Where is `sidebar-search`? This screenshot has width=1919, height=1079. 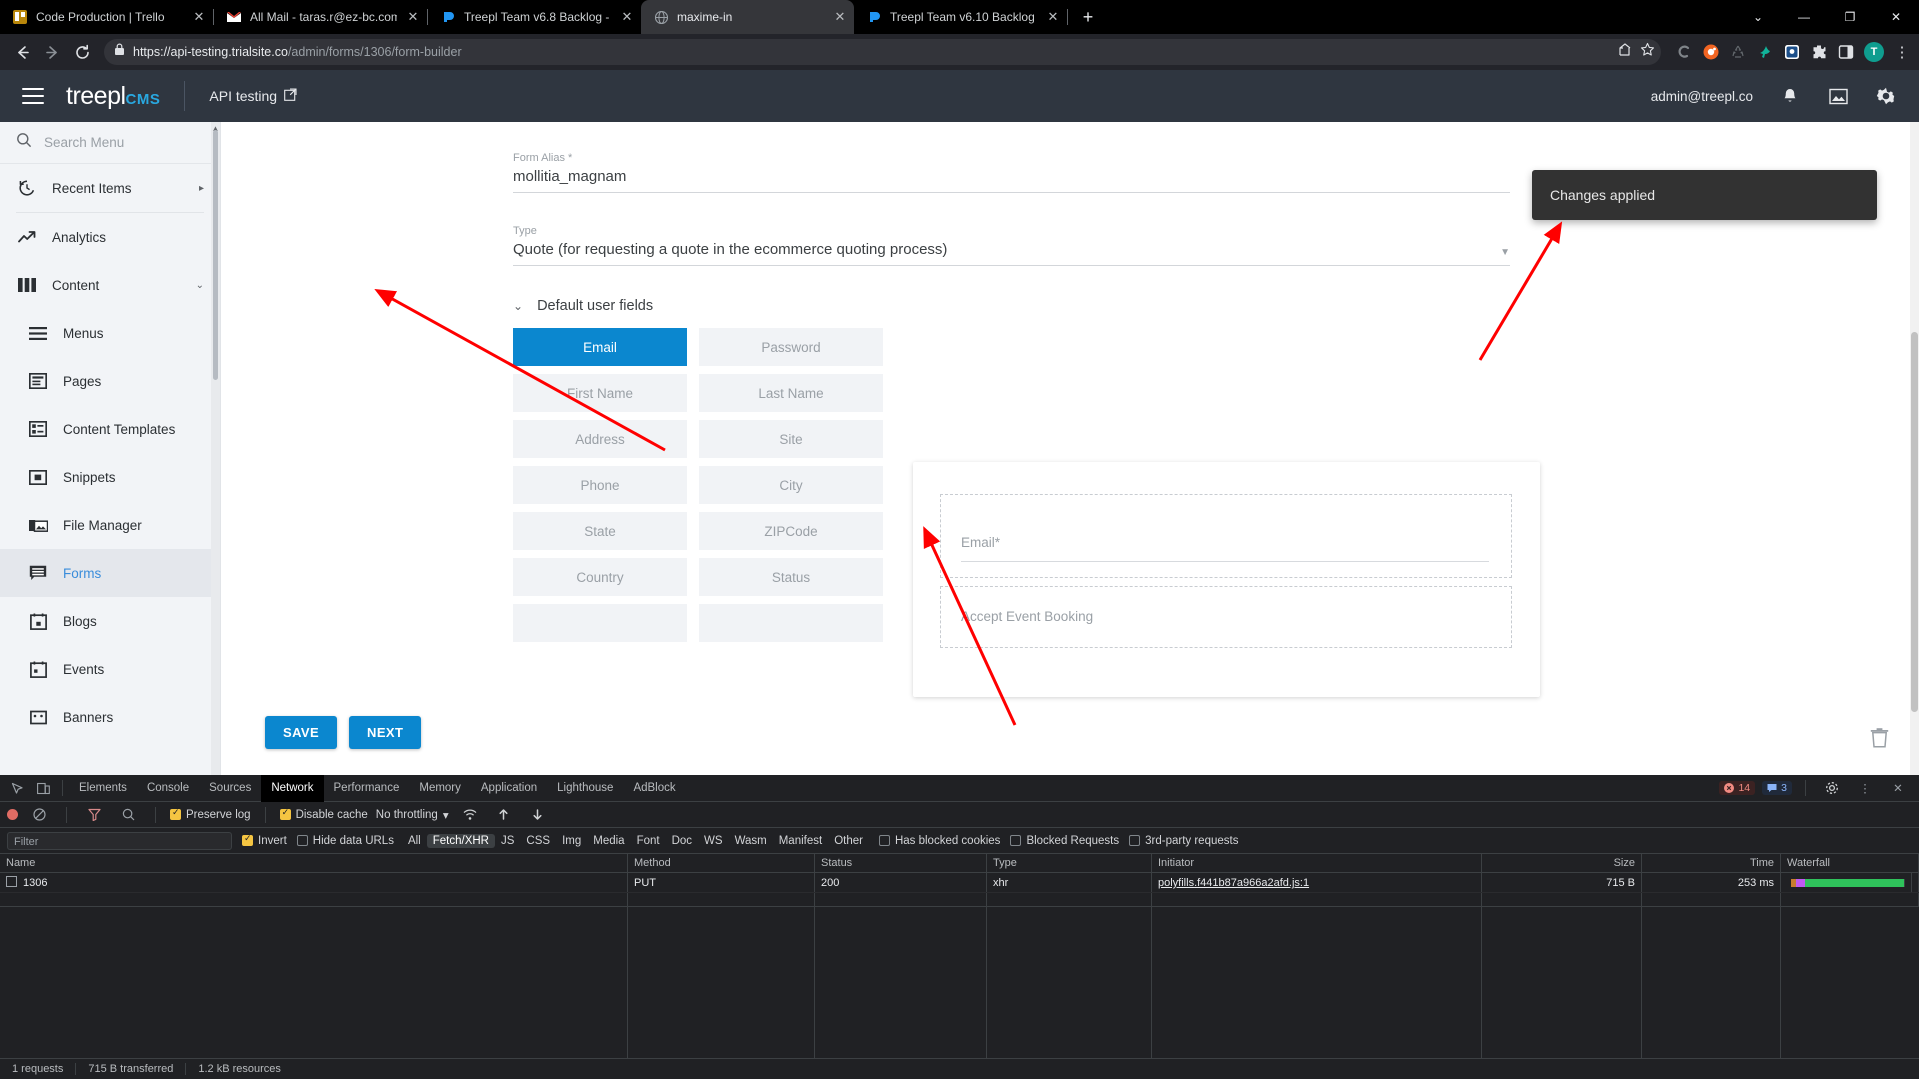 sidebar-search is located at coordinates (110, 143).